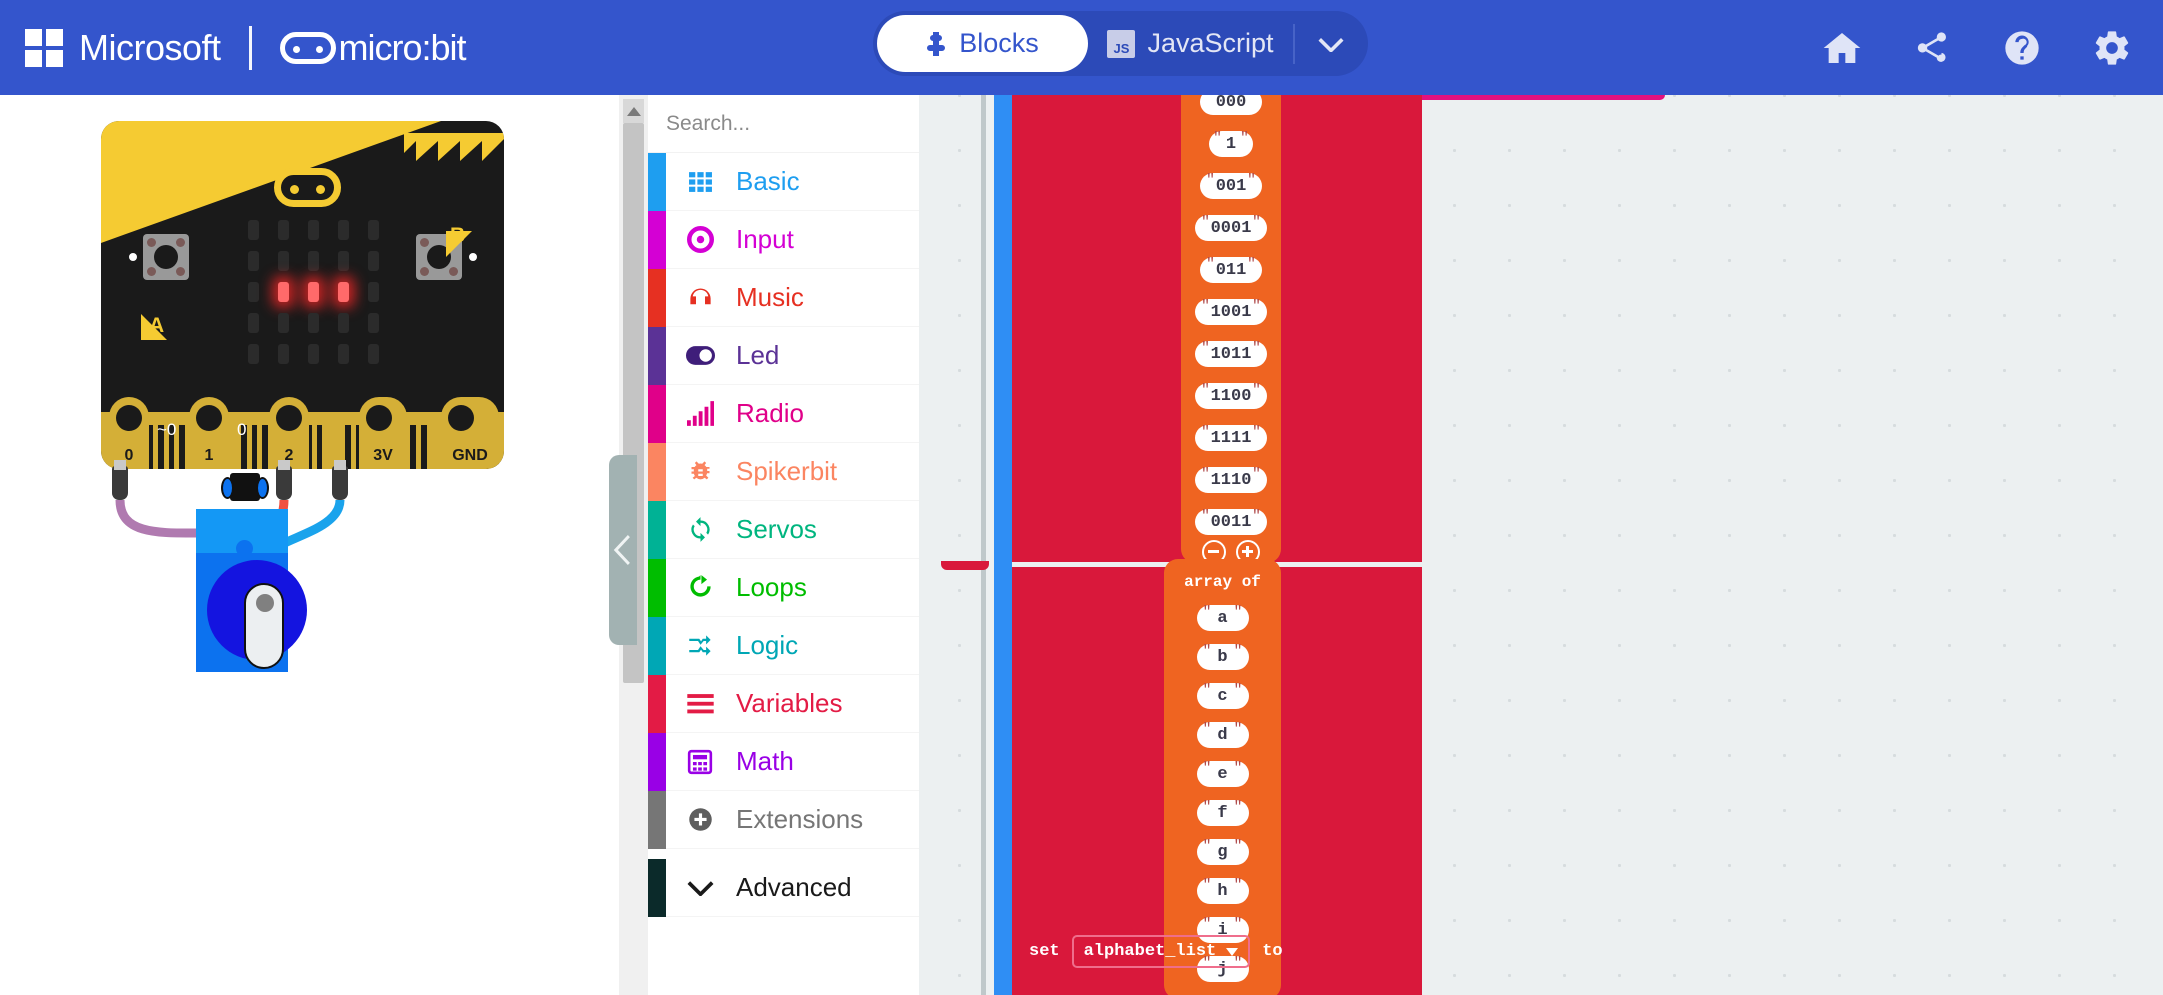 The height and width of the screenshot is (995, 2163). I want to click on servo-nub, so click(244, 548).